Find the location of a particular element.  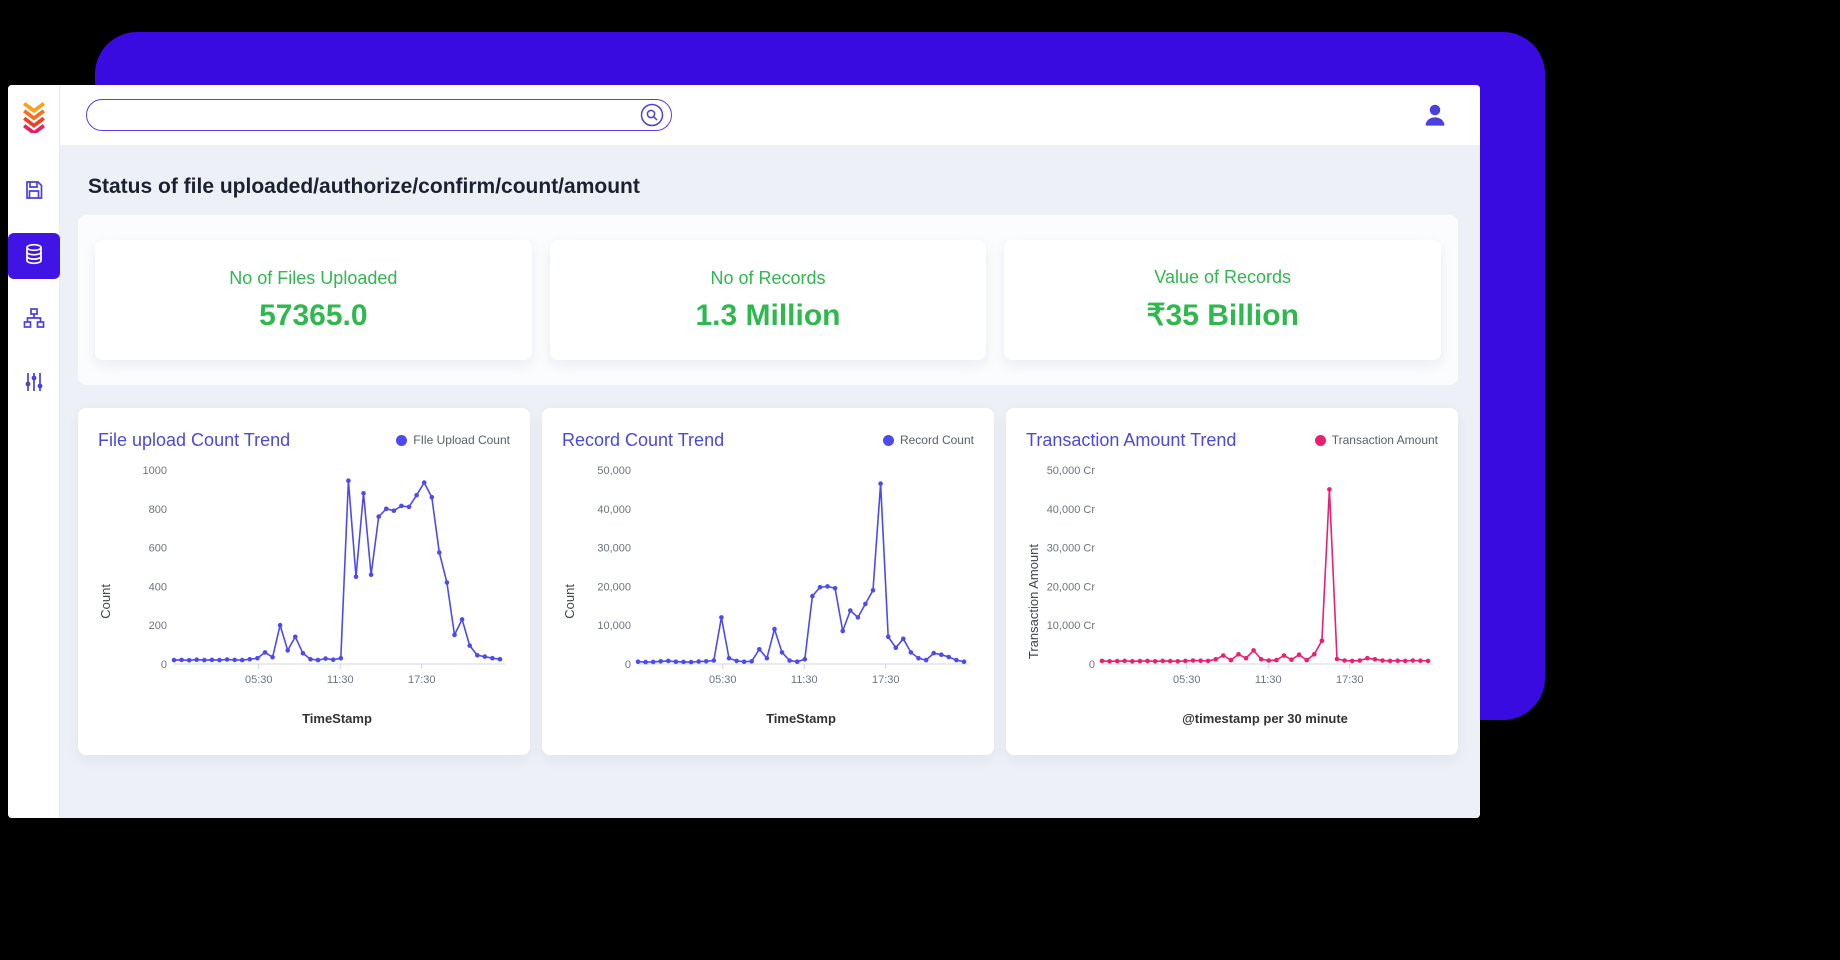

legend-label: Transaction Amount is located at coordinates (1384, 440).